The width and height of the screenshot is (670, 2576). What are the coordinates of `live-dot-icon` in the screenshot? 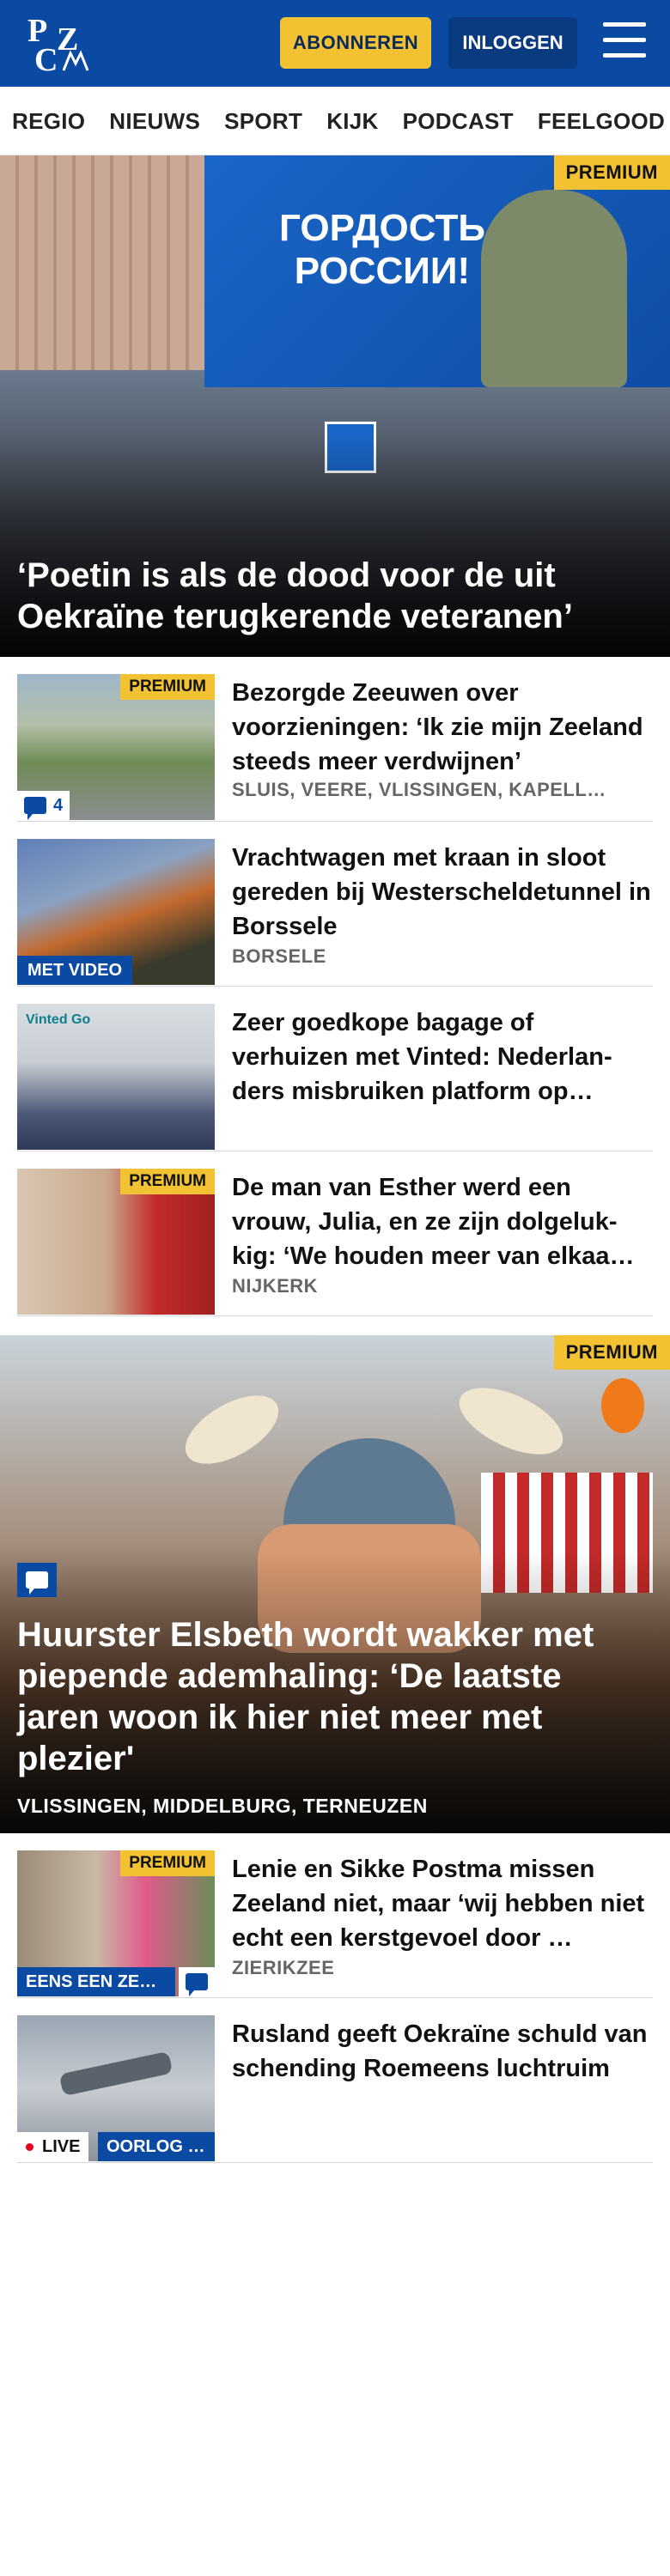 It's located at (30, 2146).